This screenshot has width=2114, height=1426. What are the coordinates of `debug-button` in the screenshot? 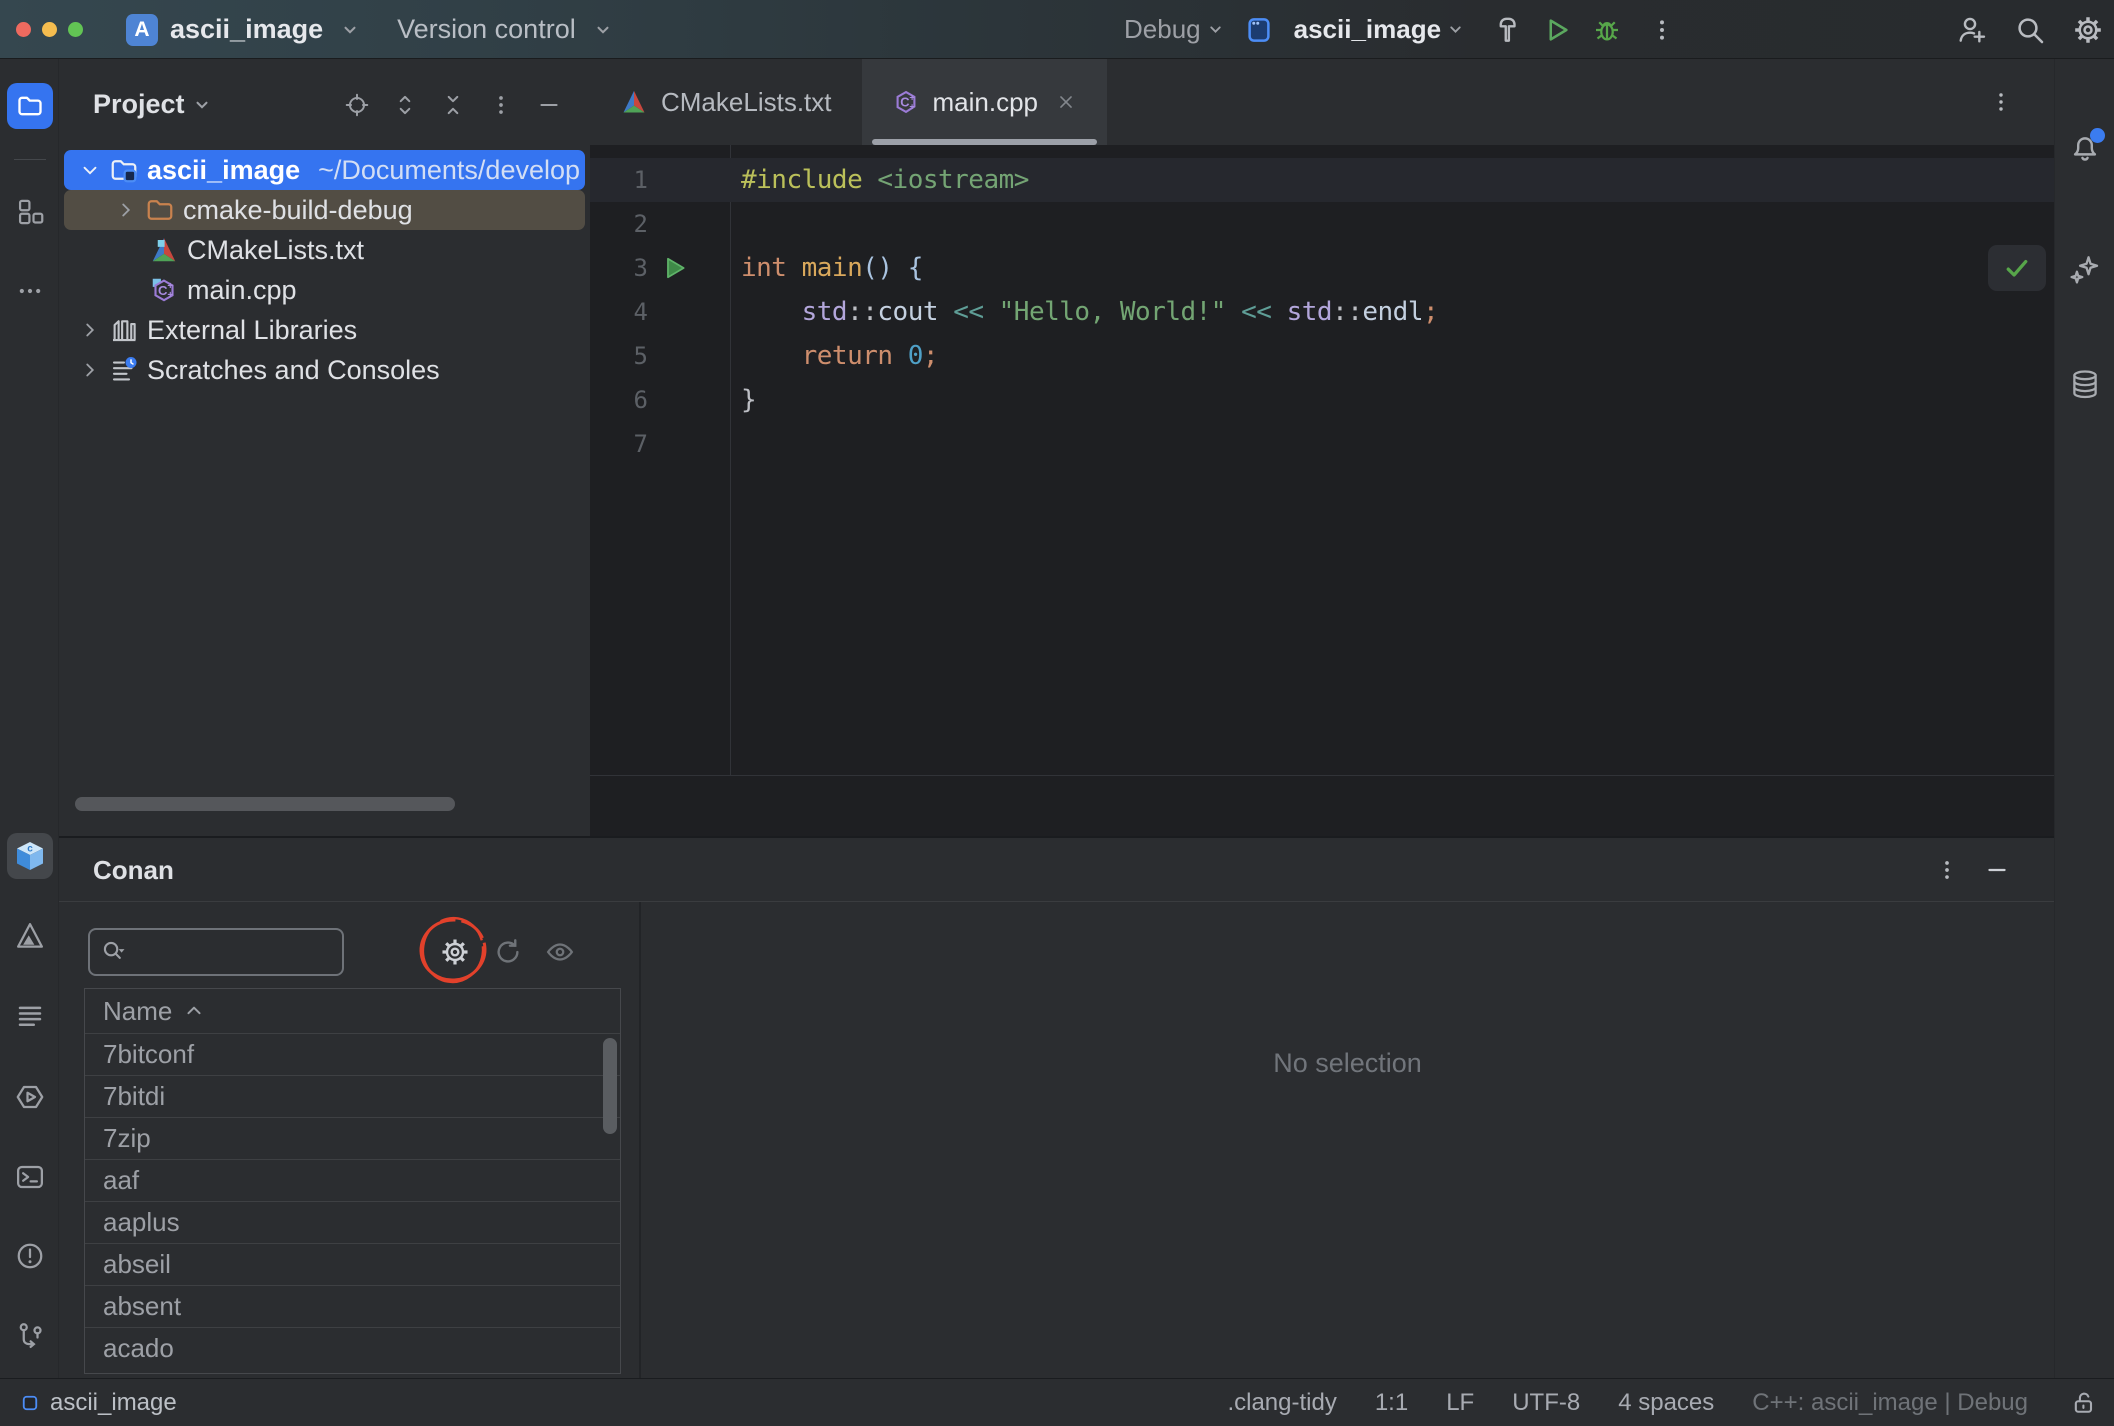 It's located at (1607, 30).